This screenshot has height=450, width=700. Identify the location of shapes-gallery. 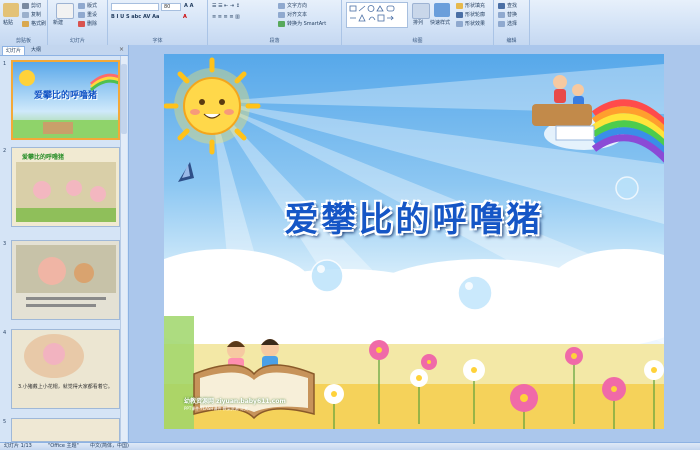
(377, 15).